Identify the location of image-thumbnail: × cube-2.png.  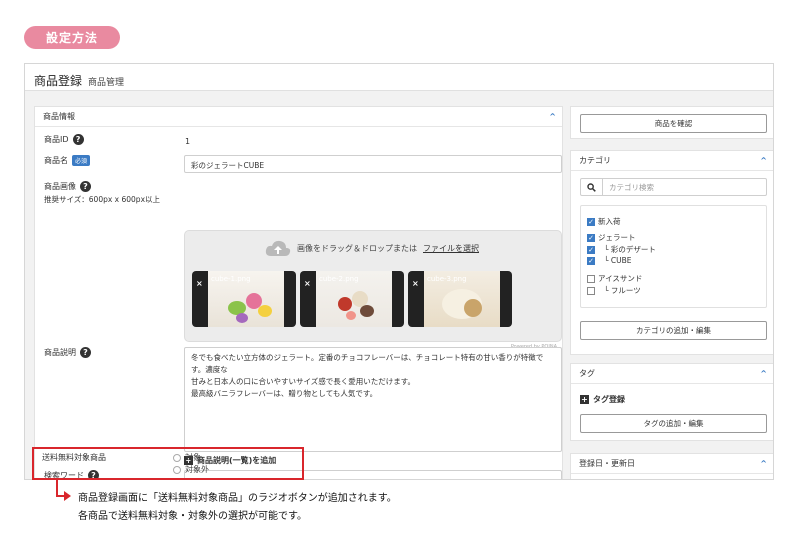
(352, 299).